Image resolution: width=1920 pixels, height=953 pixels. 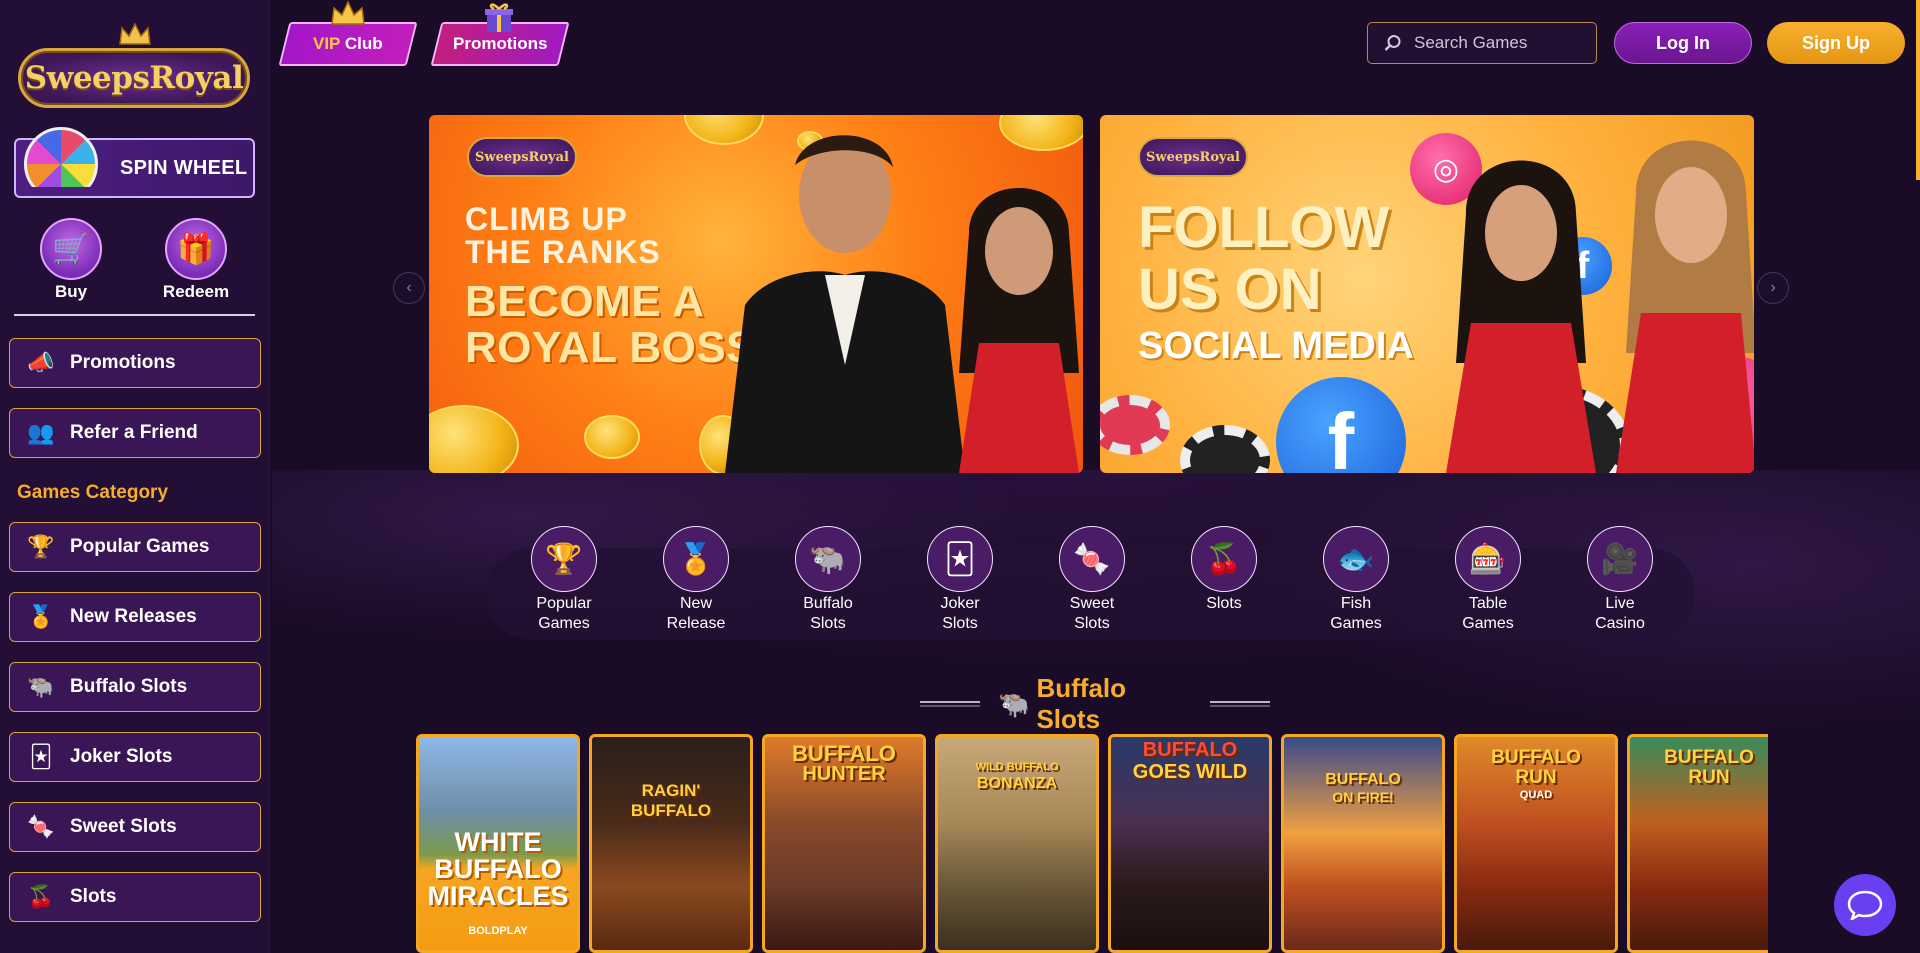 I want to click on carousel-prev-button: ‹, so click(x=409, y=288).